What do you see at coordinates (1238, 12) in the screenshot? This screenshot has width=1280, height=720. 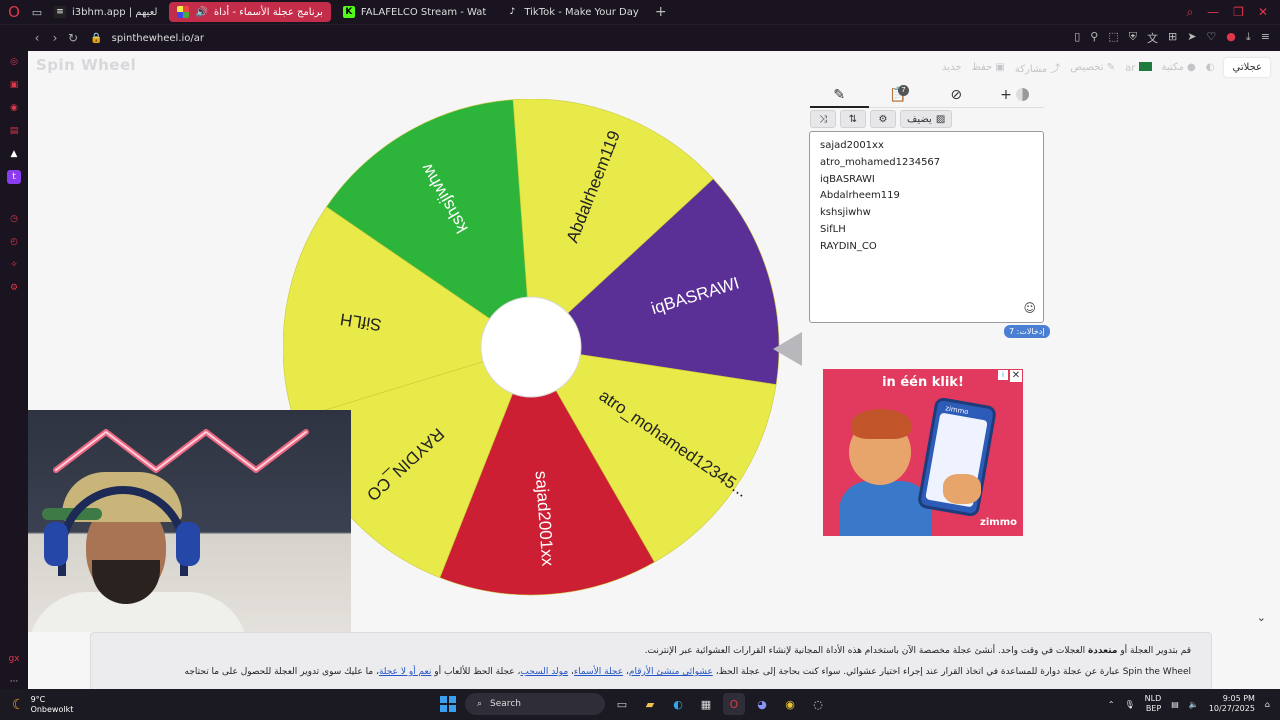 I see `maximize-icon: ❐` at bounding box center [1238, 12].